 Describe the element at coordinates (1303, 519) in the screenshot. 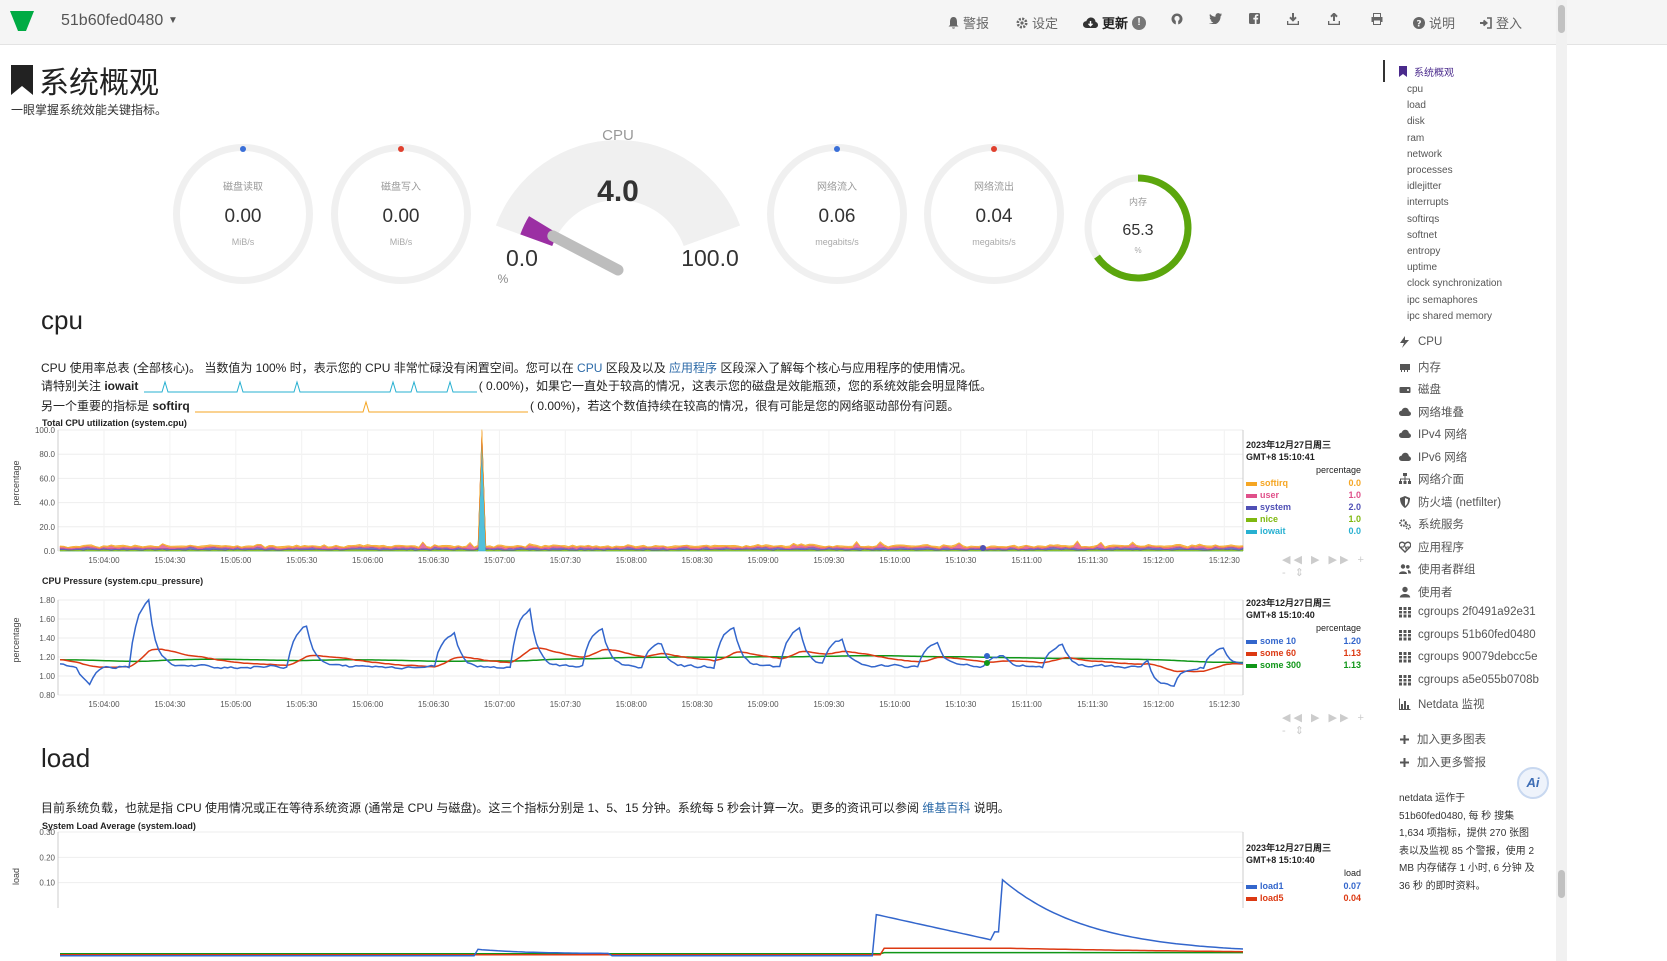

I see `legend-item: nice 1.0` at that location.